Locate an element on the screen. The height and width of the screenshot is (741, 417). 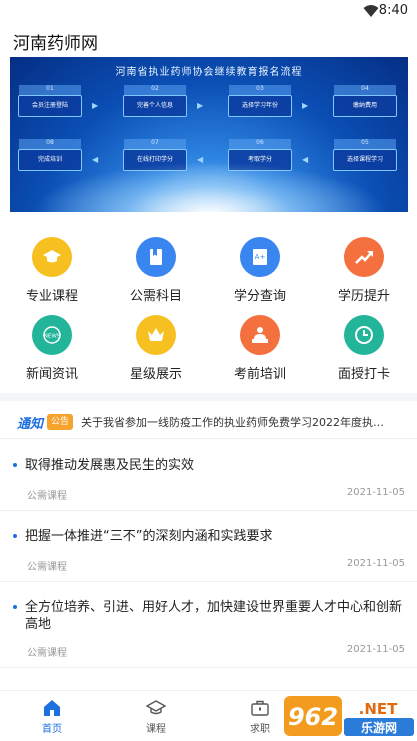
app-header: 河南药师网 is located at coordinates (208, 41).